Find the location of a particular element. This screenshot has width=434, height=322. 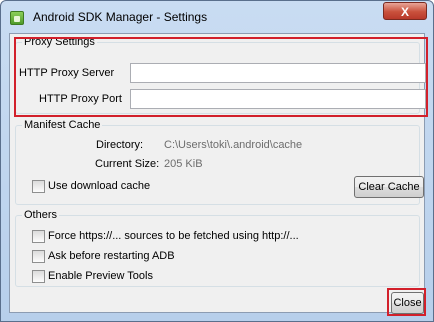

directory-value: C:\Users\toki\.android\cache is located at coordinates (233, 145).